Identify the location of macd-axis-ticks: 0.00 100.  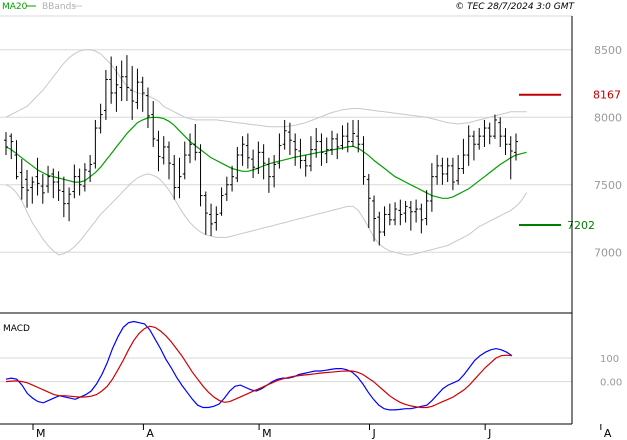
(611, 371).